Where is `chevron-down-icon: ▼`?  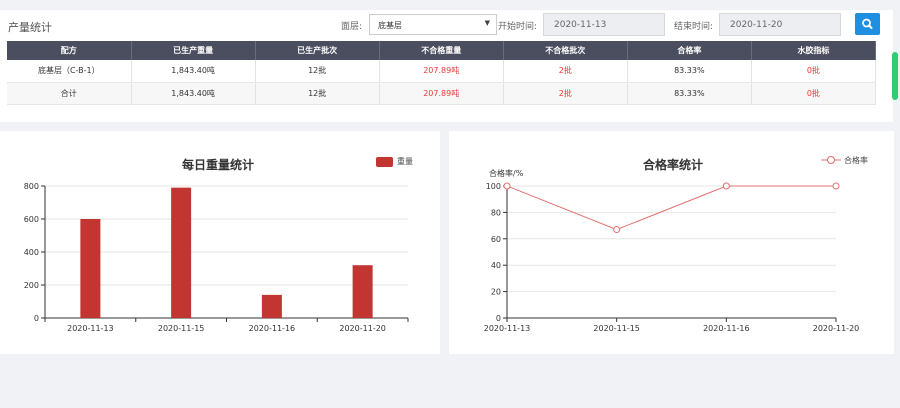
chevron-down-icon: ▼ is located at coordinates (487, 23).